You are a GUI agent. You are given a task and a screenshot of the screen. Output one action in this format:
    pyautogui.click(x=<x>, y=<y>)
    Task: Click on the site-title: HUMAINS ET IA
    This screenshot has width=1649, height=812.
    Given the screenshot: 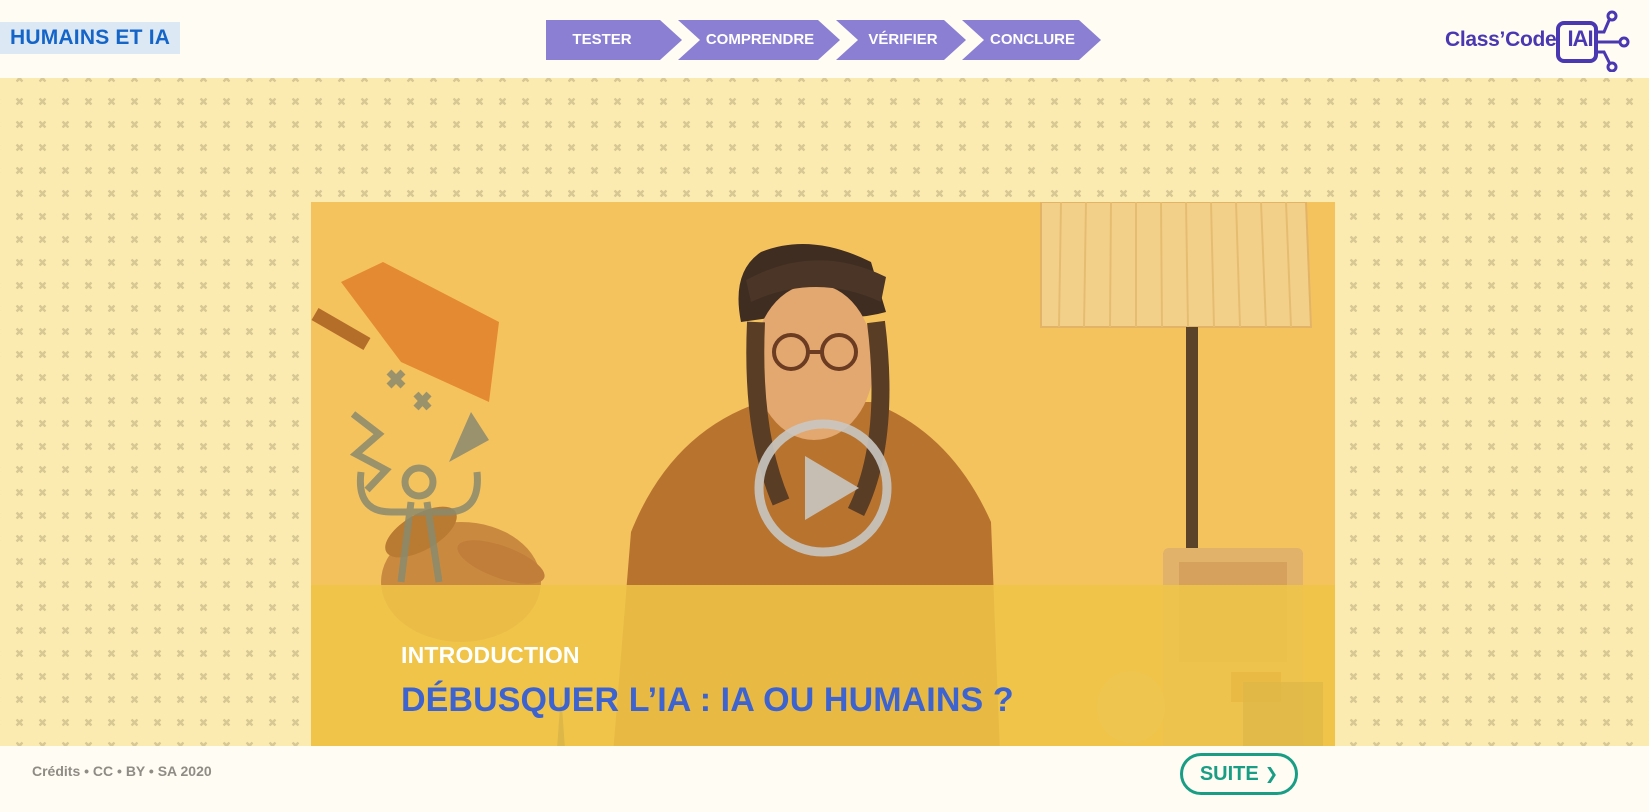 What is the action you would take?
    pyautogui.click(x=90, y=38)
    